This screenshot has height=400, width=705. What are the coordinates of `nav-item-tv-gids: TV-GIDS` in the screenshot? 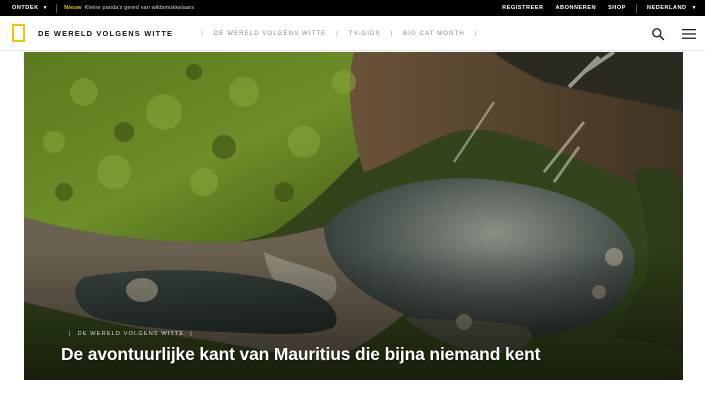 It's located at (365, 33).